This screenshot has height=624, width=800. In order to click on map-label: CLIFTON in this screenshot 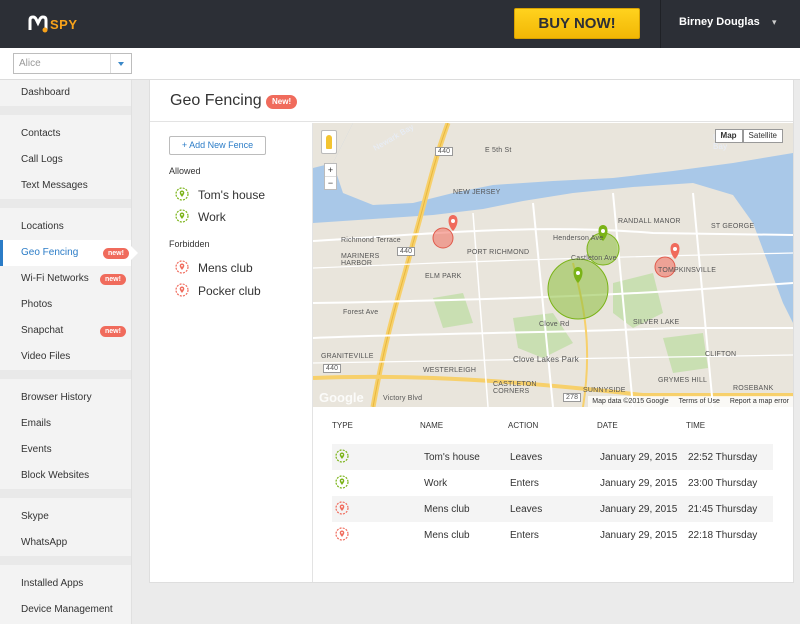, I will do `click(721, 354)`.